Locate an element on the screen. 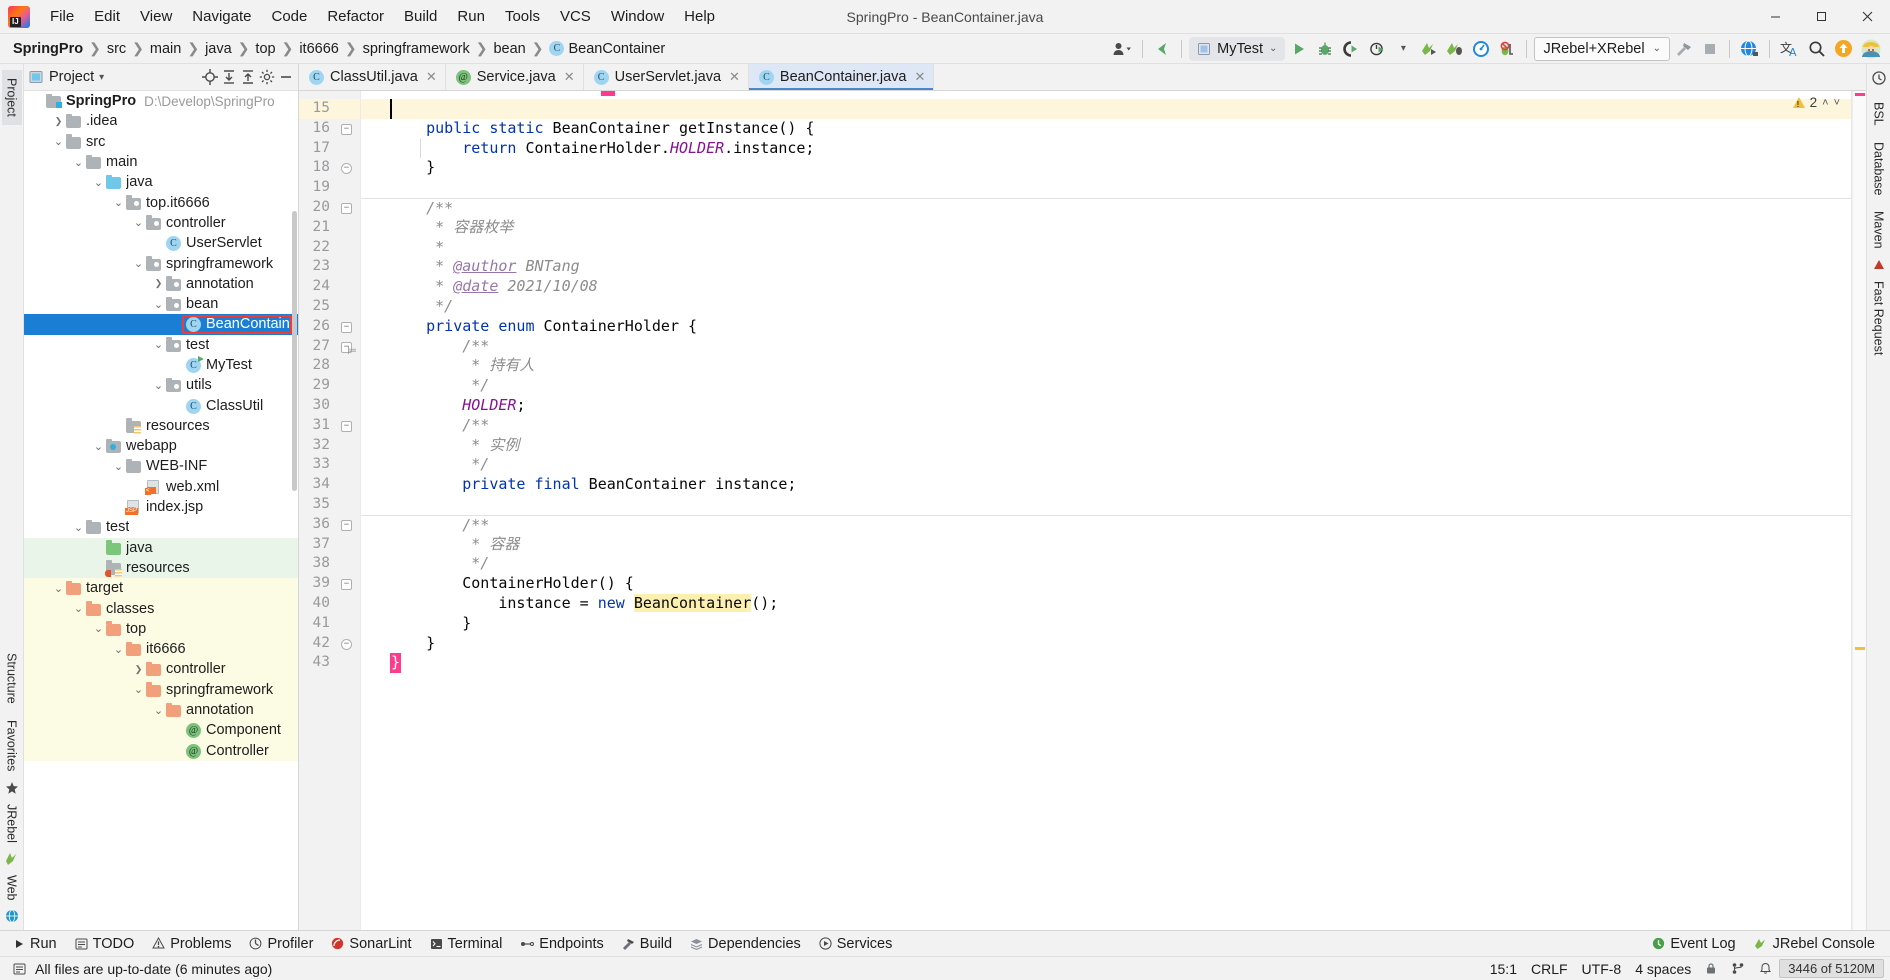 The image size is (1890, 980). breadcrumb-main: main is located at coordinates (165, 49).